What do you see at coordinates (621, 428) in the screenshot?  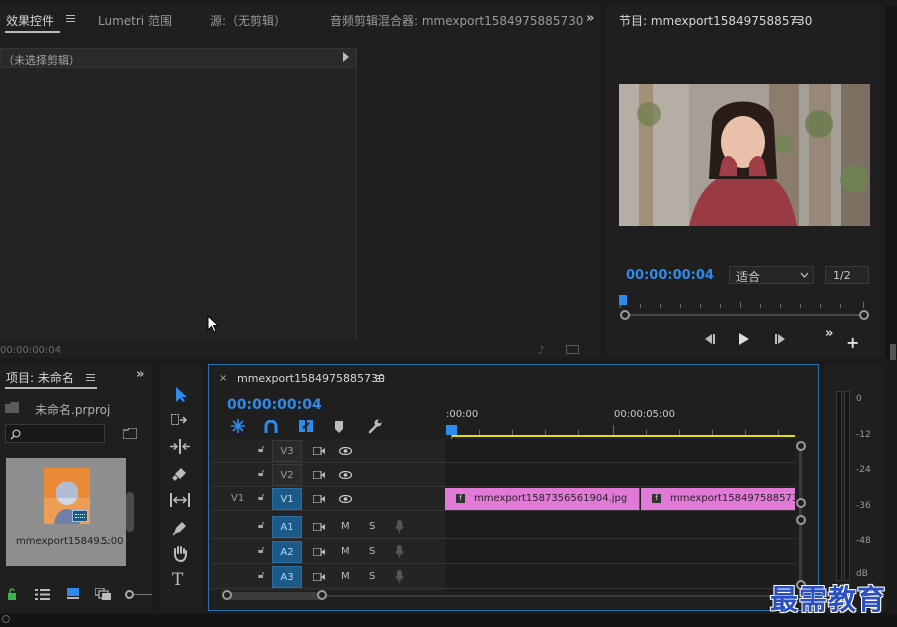 I see `timeline-ruler` at bounding box center [621, 428].